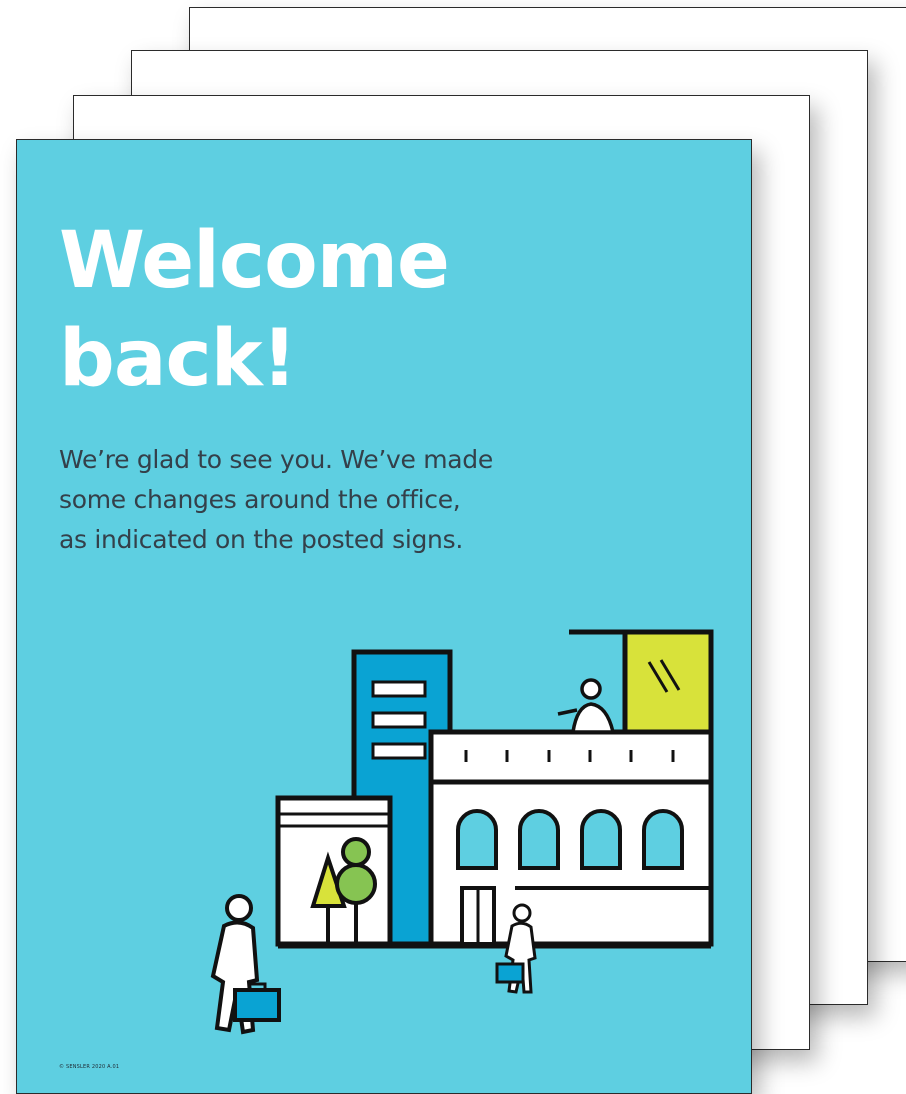  What do you see at coordinates (239, 908) in the screenshot?
I see `walking-person-head` at bounding box center [239, 908].